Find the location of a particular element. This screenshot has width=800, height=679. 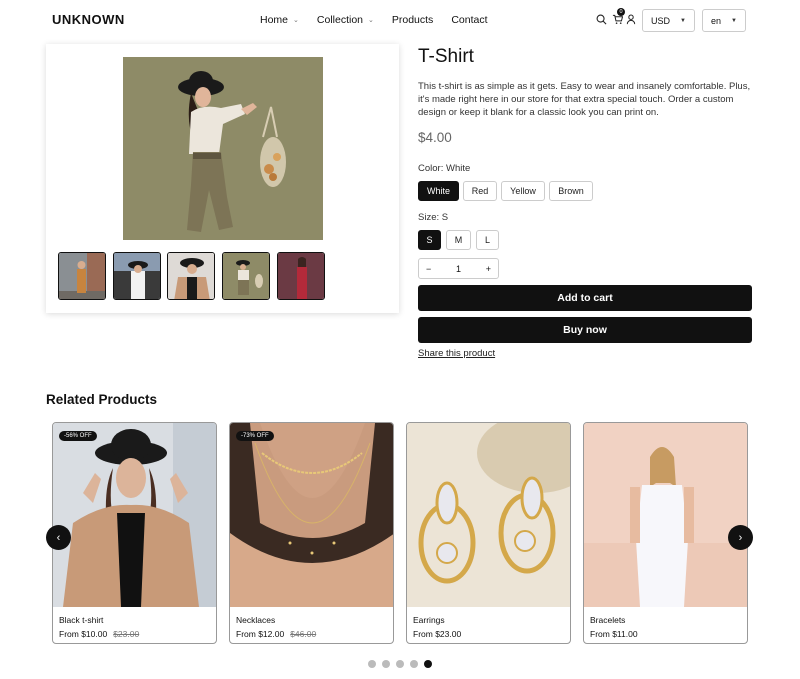

size-option-s: S is located at coordinates (429, 240).